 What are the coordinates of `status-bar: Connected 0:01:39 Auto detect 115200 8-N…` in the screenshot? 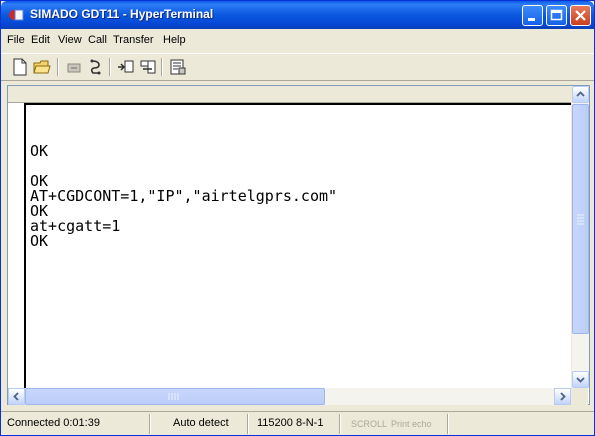 It's located at (297, 423).